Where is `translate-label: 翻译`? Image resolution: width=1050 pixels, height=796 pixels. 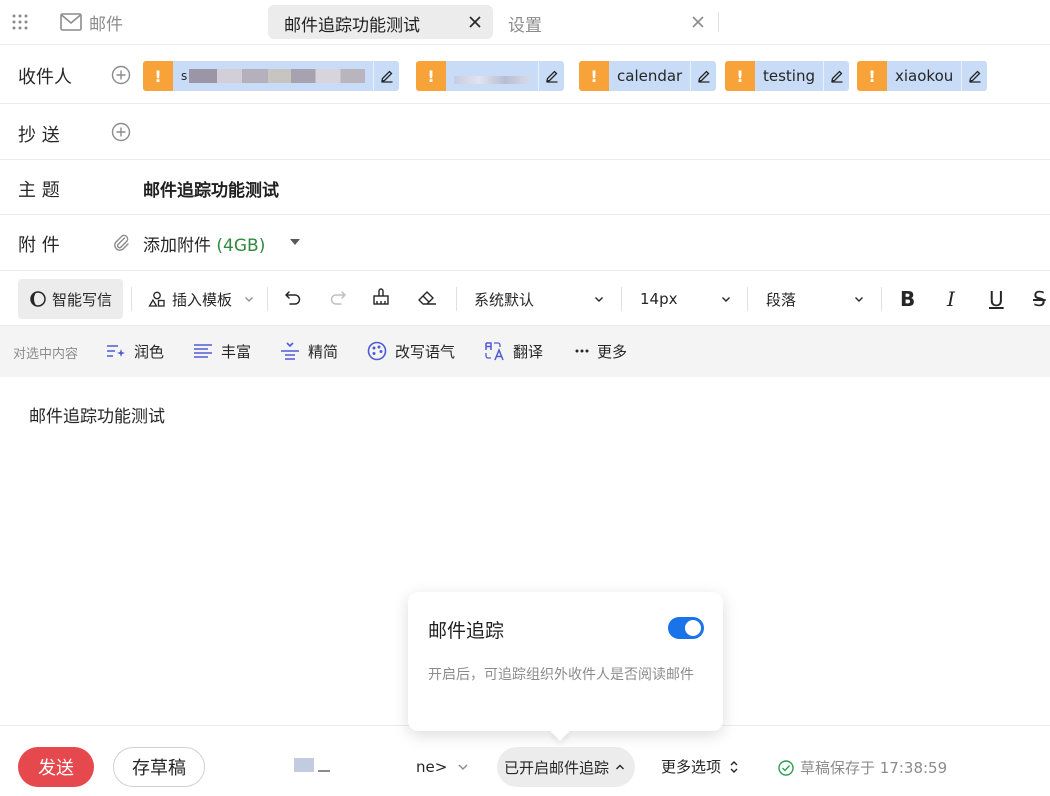
translate-label: 翻译 is located at coordinates (528, 351).